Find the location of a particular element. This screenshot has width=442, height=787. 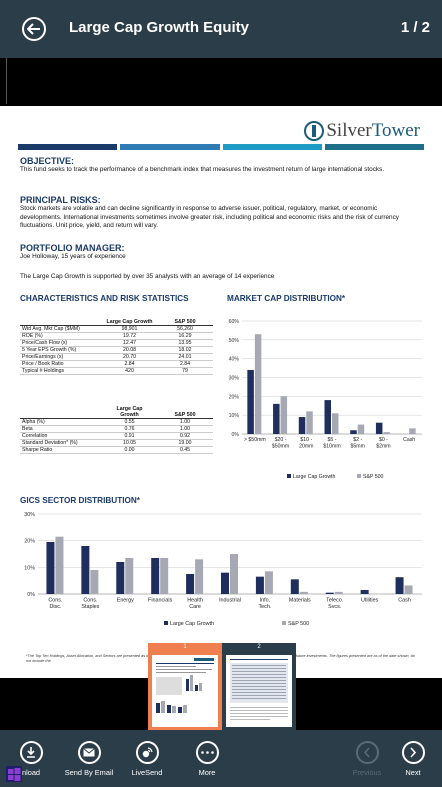

next-button: Next is located at coordinates (412, 759).